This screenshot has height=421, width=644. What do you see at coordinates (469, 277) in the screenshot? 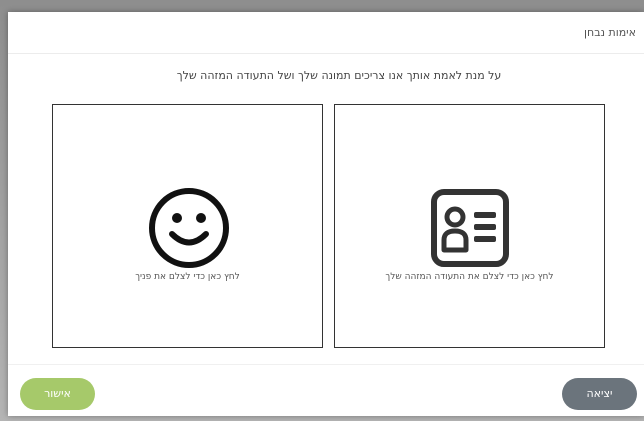
I see `id-card-label: לחץ כאן כדי לצלם את התעודה המזהה שלך` at bounding box center [469, 277].